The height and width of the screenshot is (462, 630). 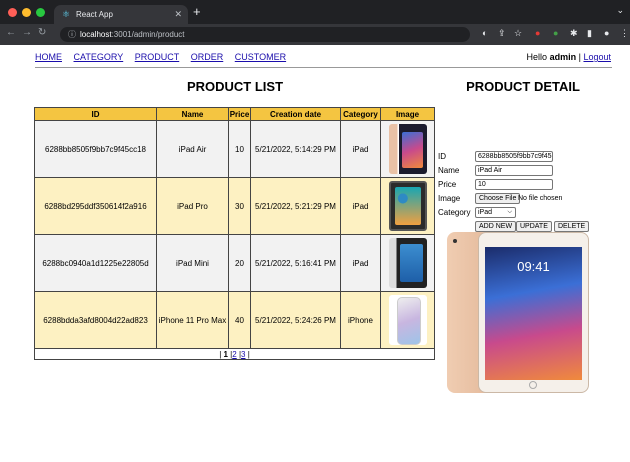 What do you see at coordinates (95, 149) in the screenshot?
I see `cell-id: 6288bb8505f9bb7c9f45cc18` at bounding box center [95, 149].